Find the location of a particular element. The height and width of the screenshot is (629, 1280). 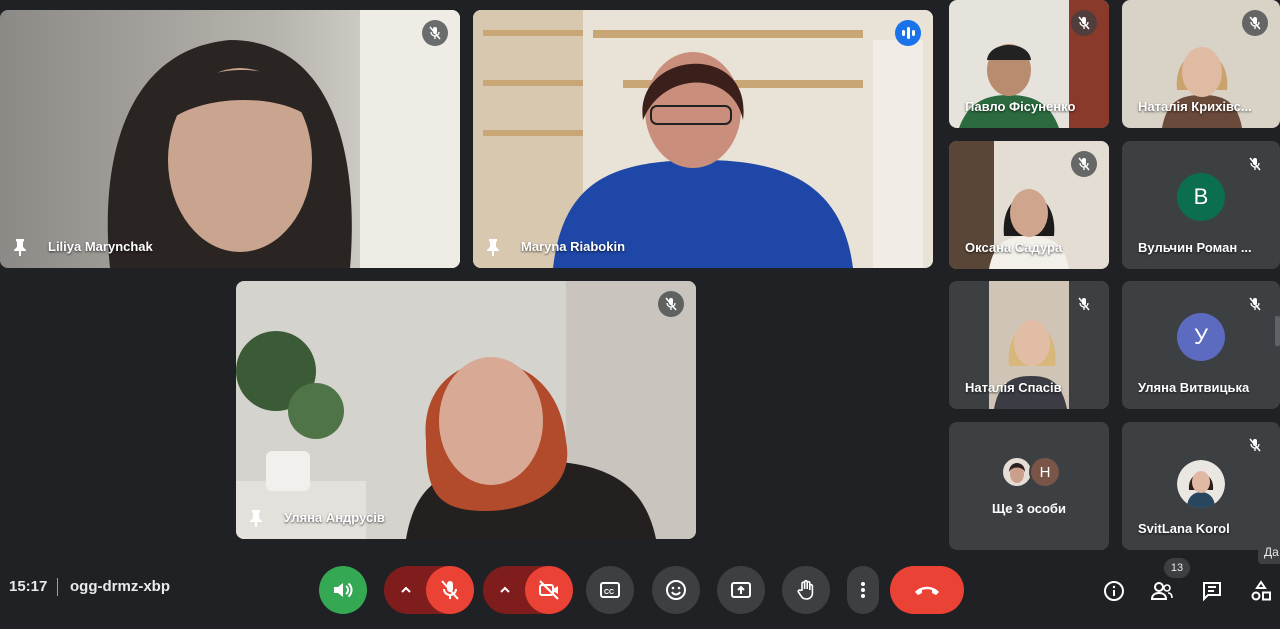

participant-tile-maryna: Maryna Riabokin is located at coordinates (703, 139).